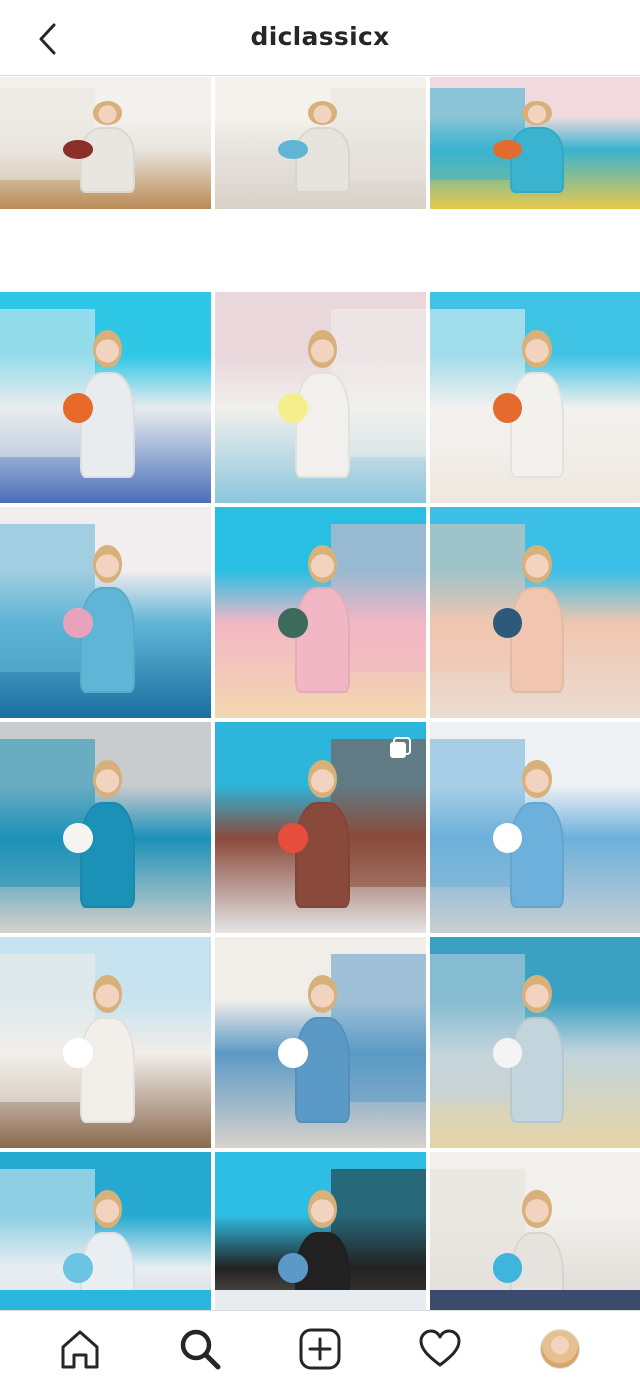 Image resolution: width=640 pixels, height=1386 pixels. I want to click on nav-activity-button, so click(440, 1349).